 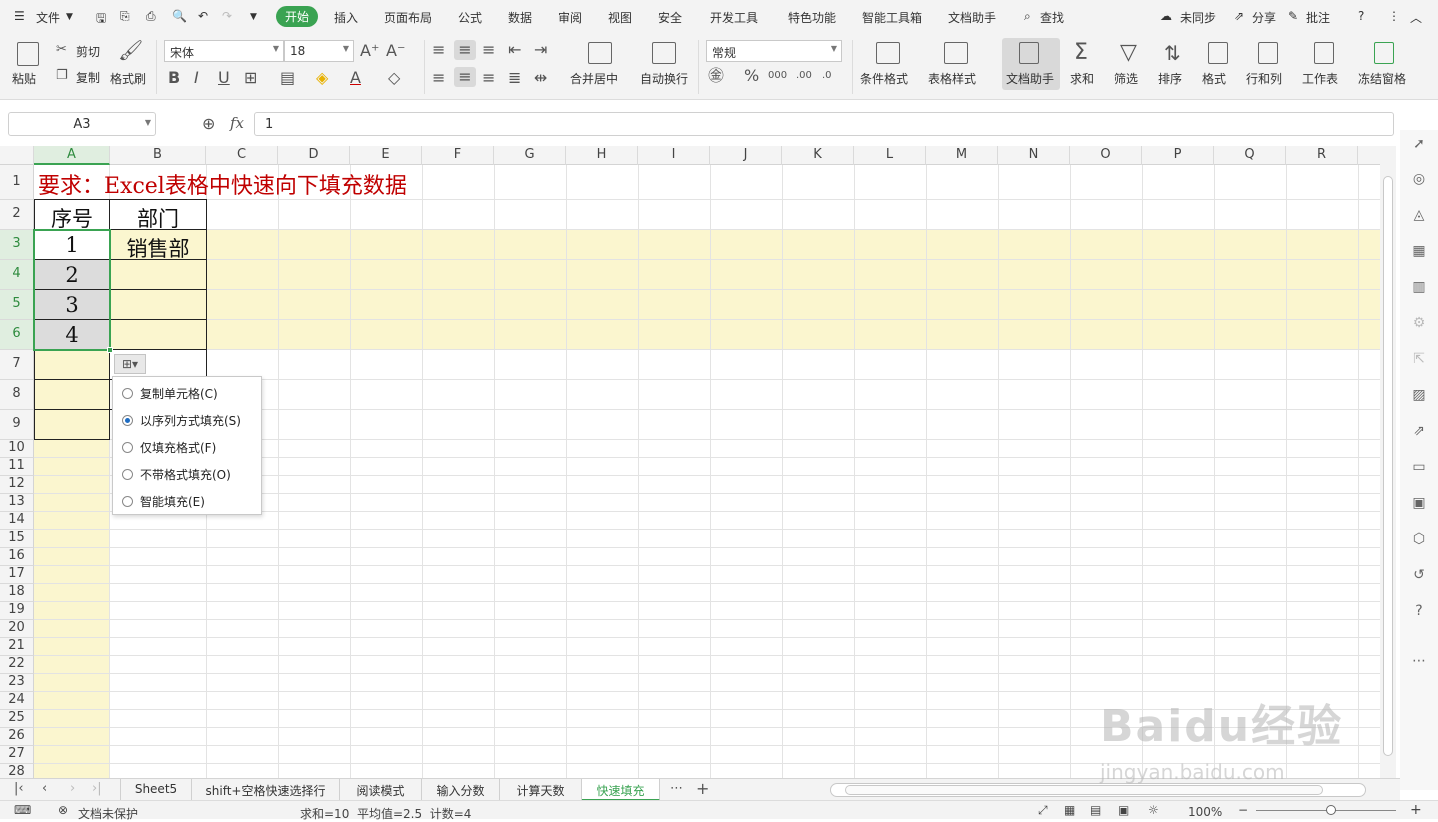 I want to click on col-header-i: I, so click(x=674, y=155).